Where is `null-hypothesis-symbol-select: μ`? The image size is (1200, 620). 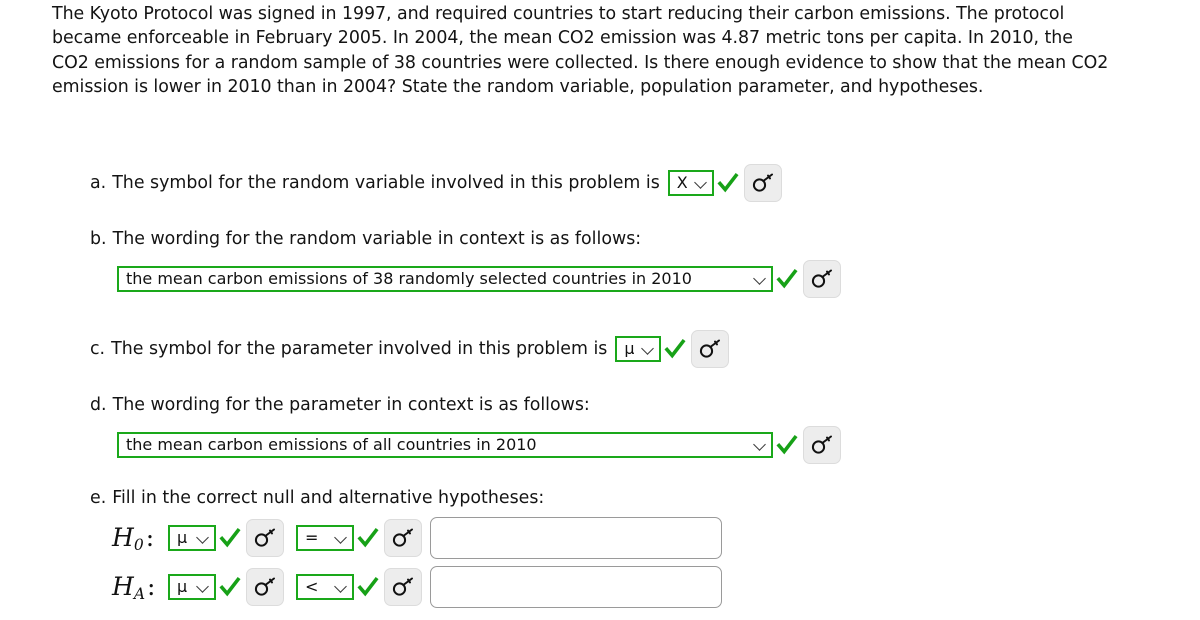 null-hypothesis-symbol-select: μ is located at coordinates (192, 538).